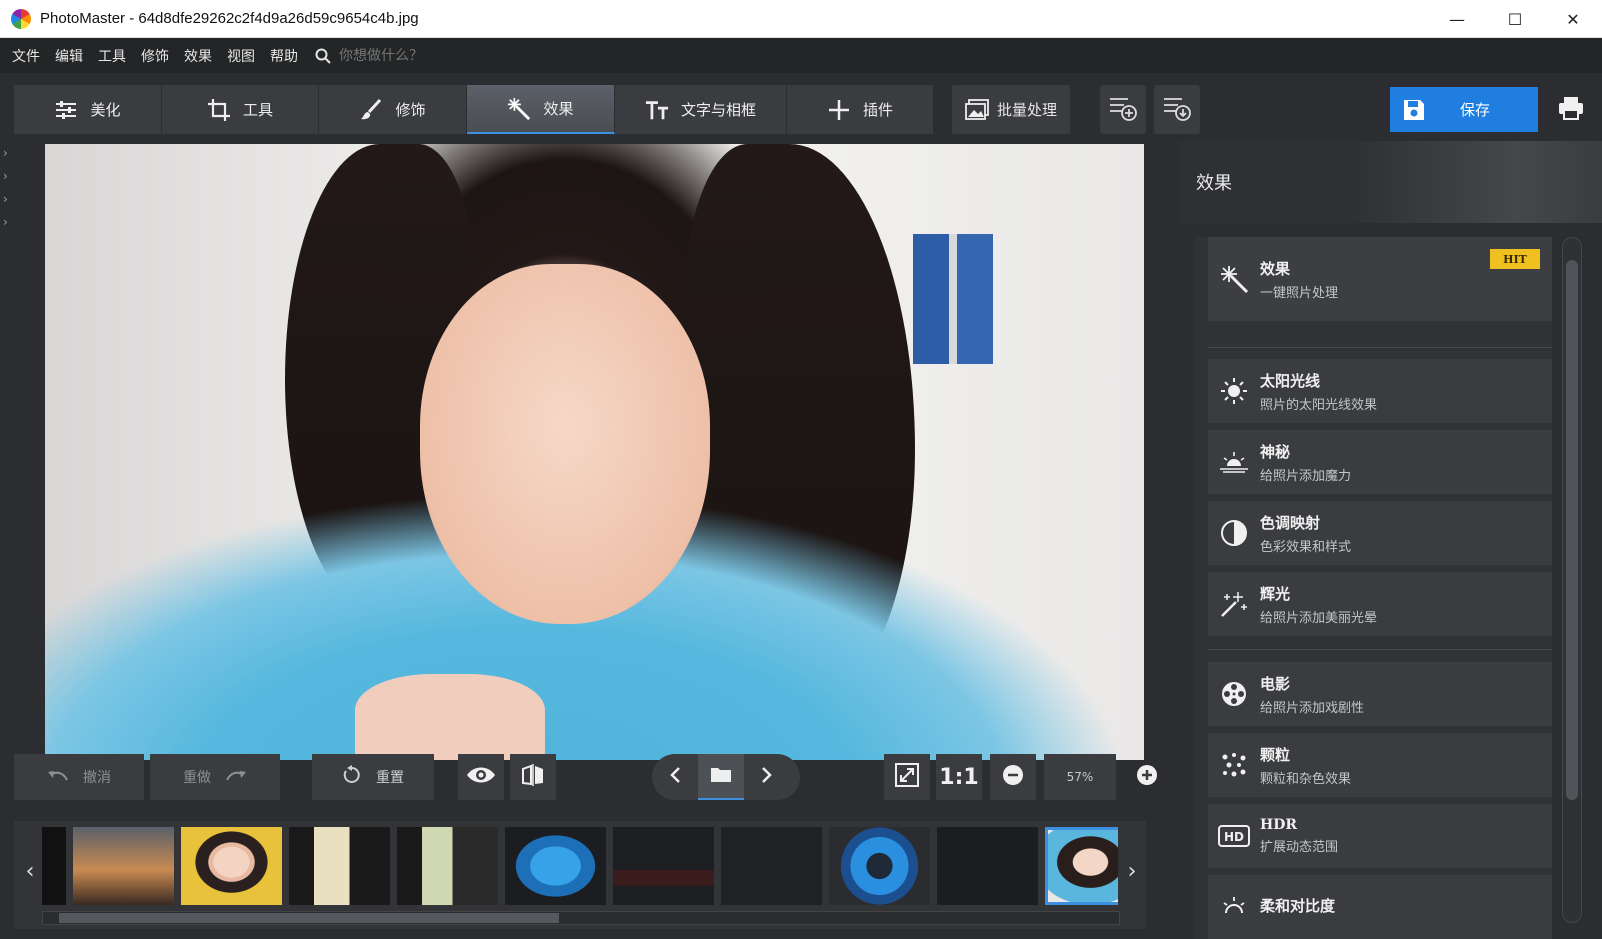  What do you see at coordinates (284, 56) in the screenshot?
I see `menu-help: 帮助` at bounding box center [284, 56].